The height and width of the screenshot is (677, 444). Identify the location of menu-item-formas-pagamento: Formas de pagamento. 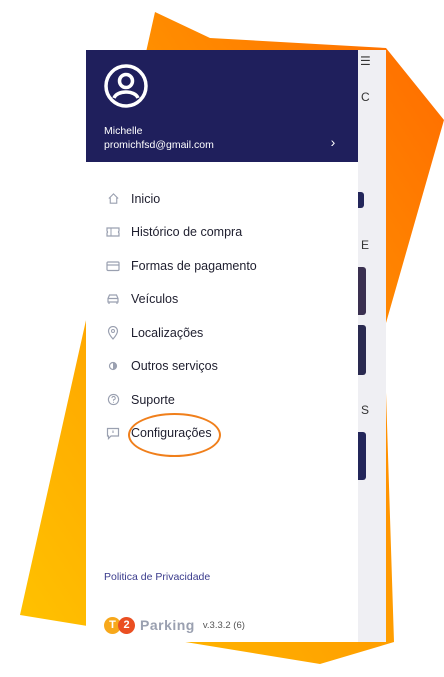
(222, 266).